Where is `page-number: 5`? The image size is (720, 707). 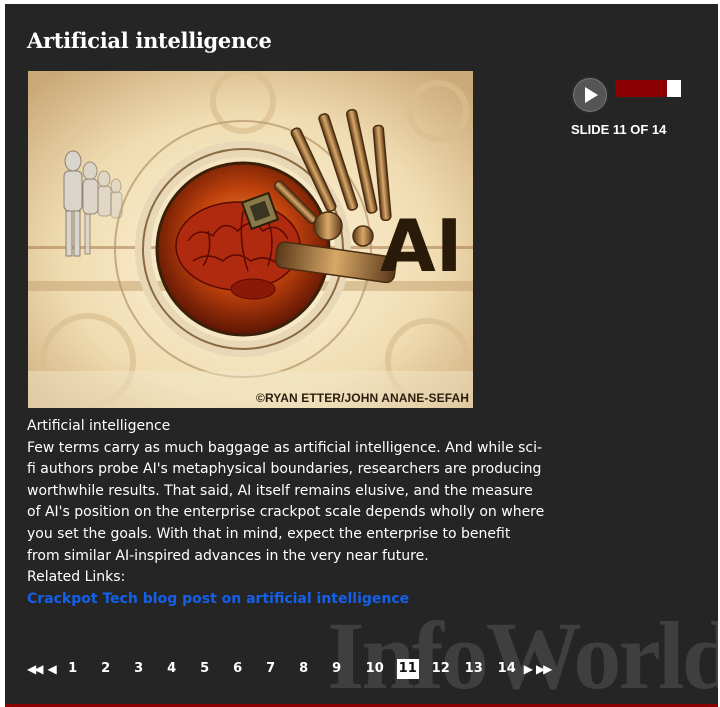 page-number: 5 is located at coordinates (205, 669).